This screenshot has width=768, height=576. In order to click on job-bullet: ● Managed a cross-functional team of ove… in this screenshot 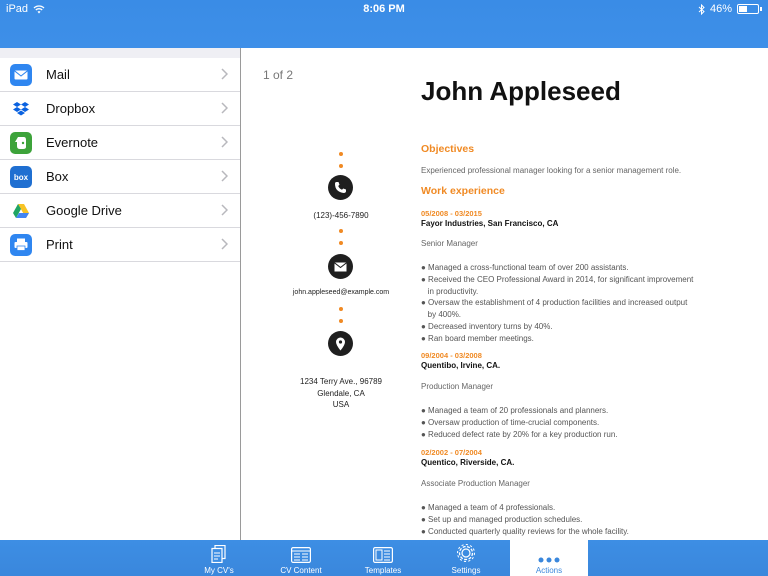, I will do `click(525, 267)`.